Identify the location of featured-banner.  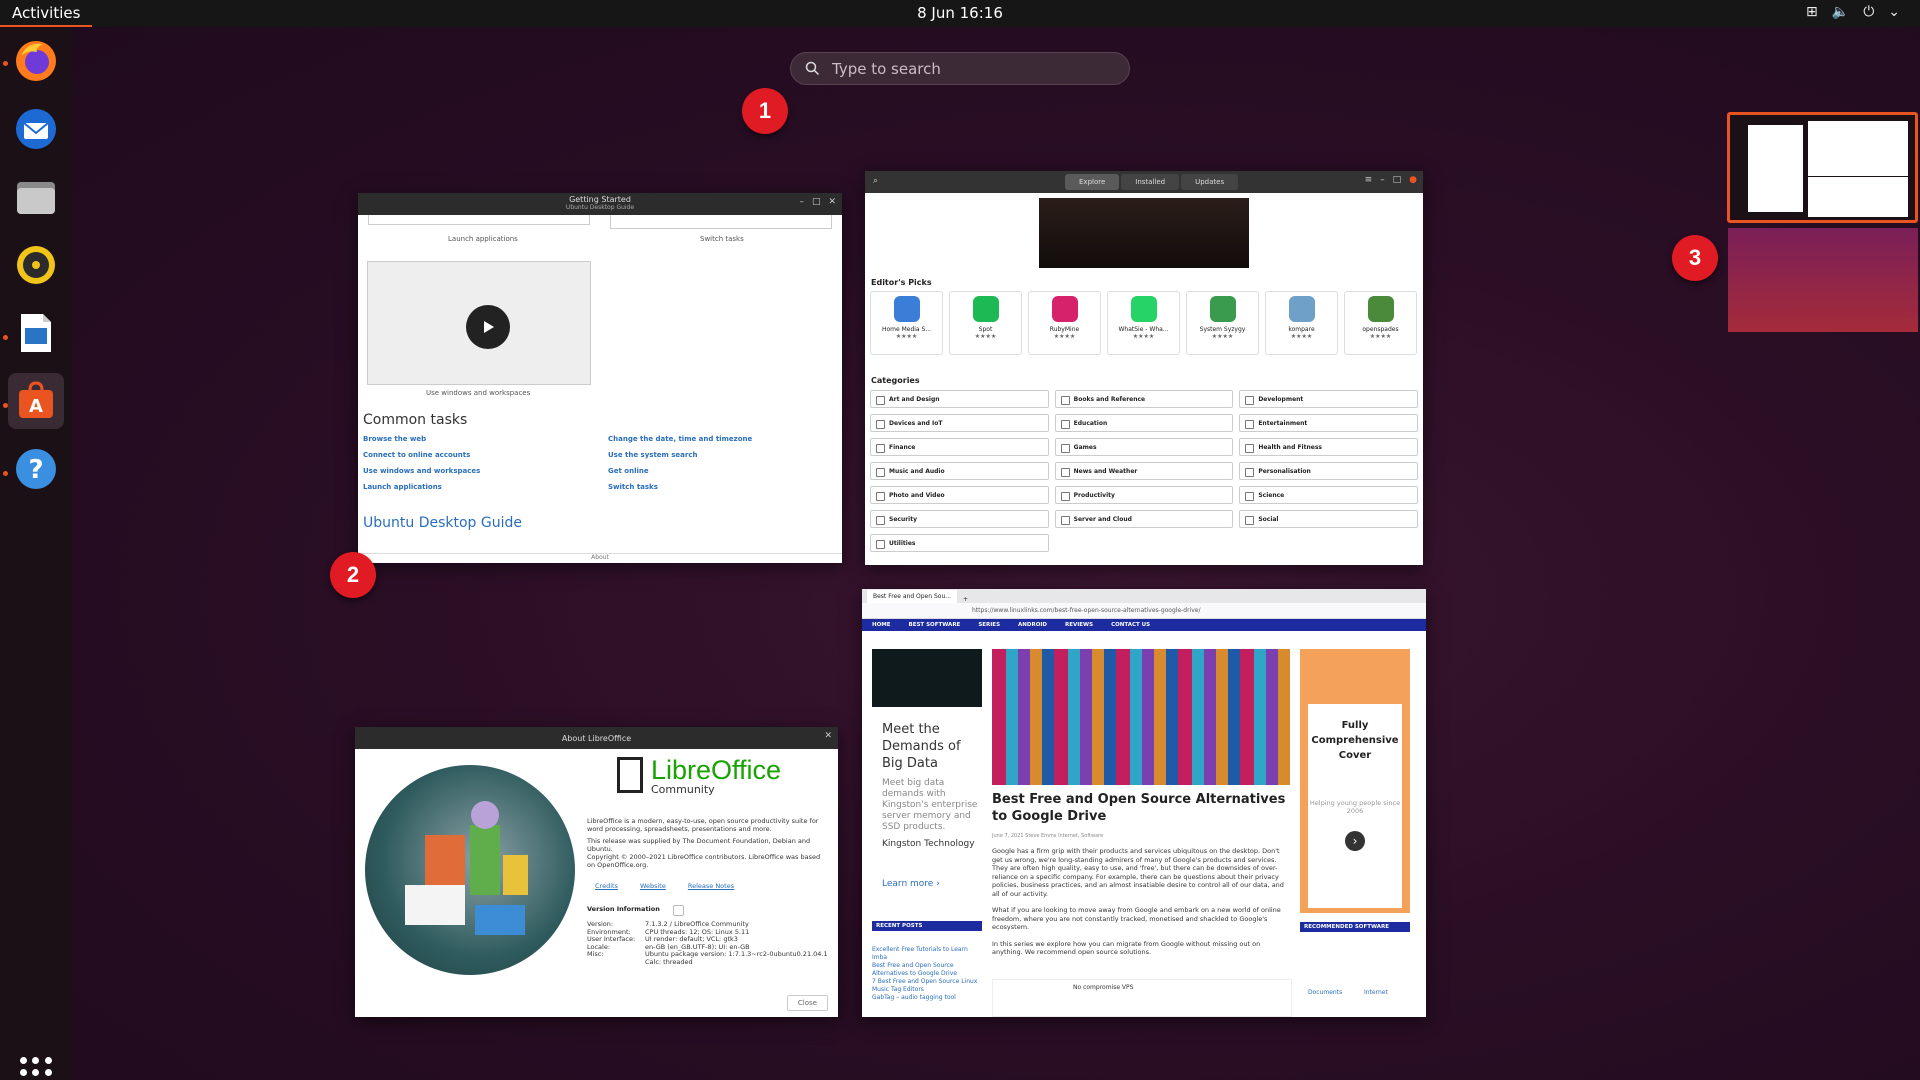
(1144, 233).